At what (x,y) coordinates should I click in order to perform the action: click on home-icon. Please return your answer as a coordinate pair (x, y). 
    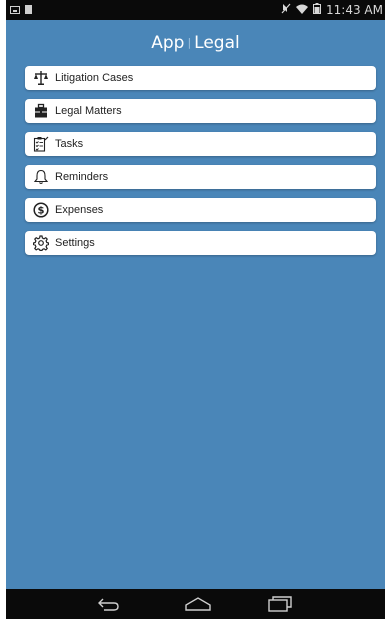
    Looking at the image, I should click on (198, 606).